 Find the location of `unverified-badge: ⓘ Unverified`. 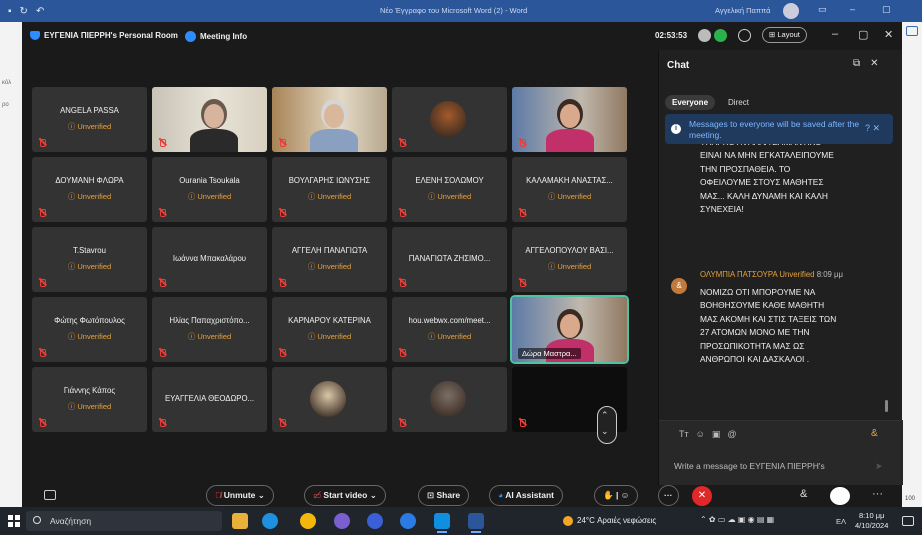

unverified-badge: ⓘ Unverified is located at coordinates (569, 196).